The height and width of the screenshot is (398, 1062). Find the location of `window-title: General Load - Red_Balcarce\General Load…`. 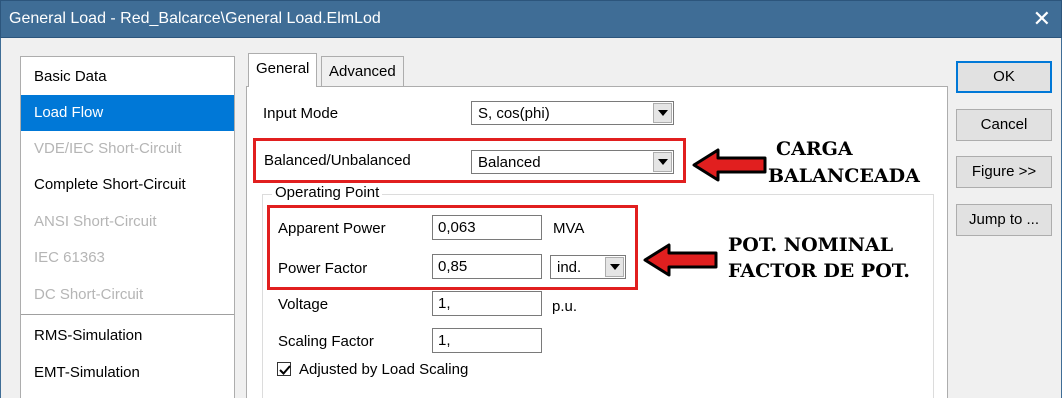

window-title: General Load - Red_Balcarce\General Load… is located at coordinates (195, 18).